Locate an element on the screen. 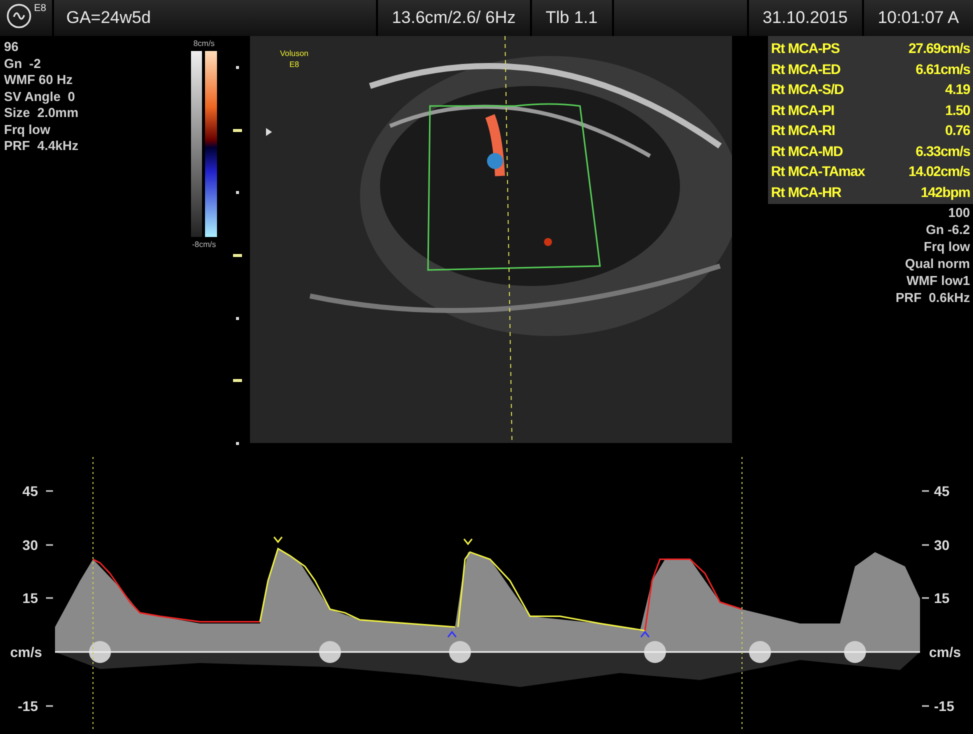  scale-min-label: -8cm/s is located at coordinates (204, 244).